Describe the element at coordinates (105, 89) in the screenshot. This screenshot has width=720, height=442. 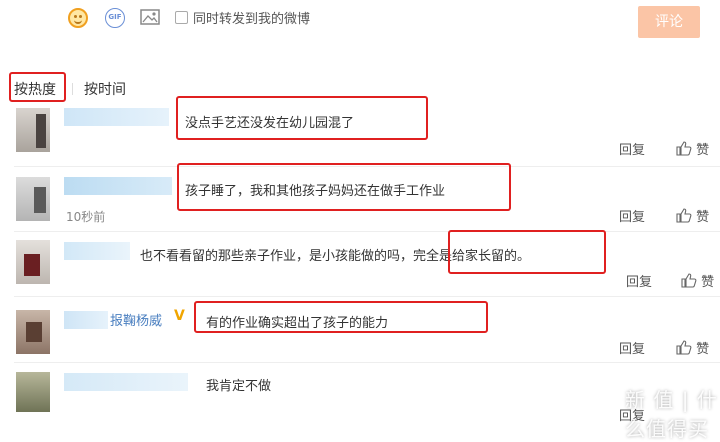
I see `tab-by-time: 按时间` at that location.